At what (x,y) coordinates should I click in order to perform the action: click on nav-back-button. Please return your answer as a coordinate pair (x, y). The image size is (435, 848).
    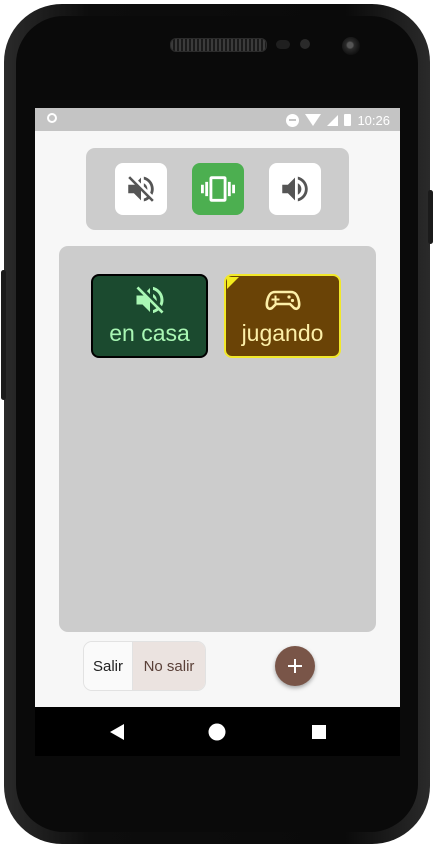
    Looking at the image, I should click on (117, 732).